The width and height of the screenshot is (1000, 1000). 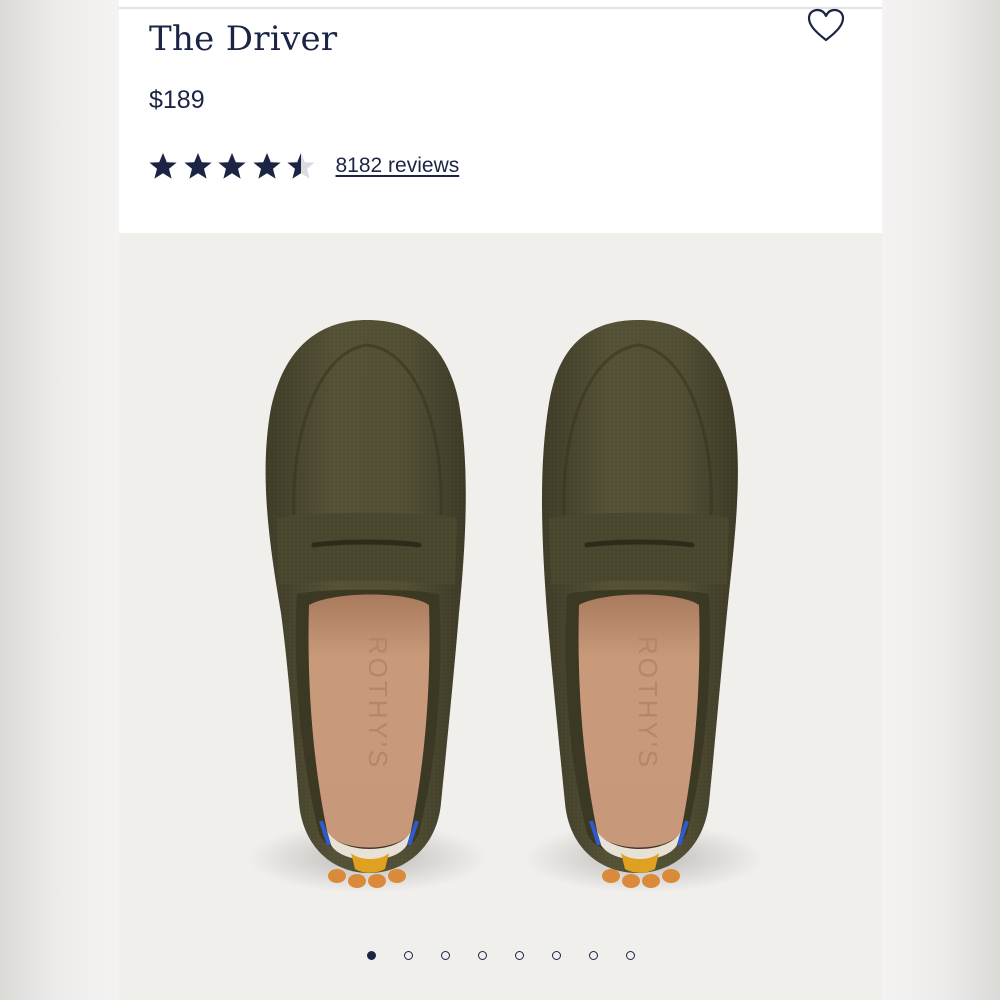 What do you see at coordinates (644, 606) in the screenshot?
I see `right-shoe: ROTHY'S` at bounding box center [644, 606].